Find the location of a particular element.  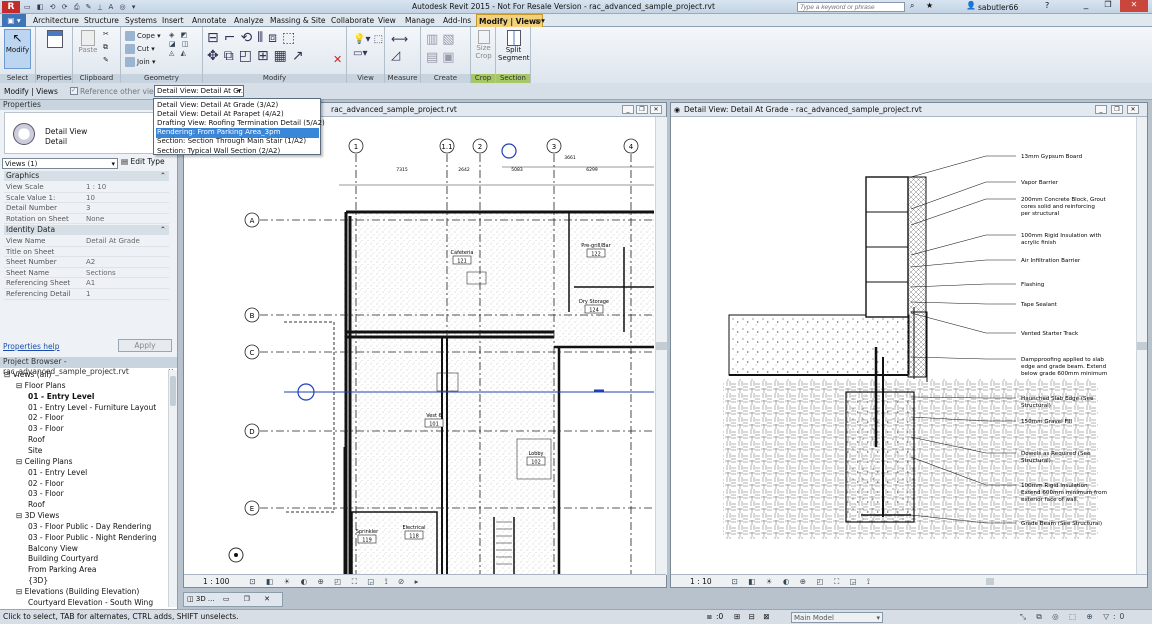

annotation-note: 150mm Gravel Fill is located at coordinates (1046, 422).